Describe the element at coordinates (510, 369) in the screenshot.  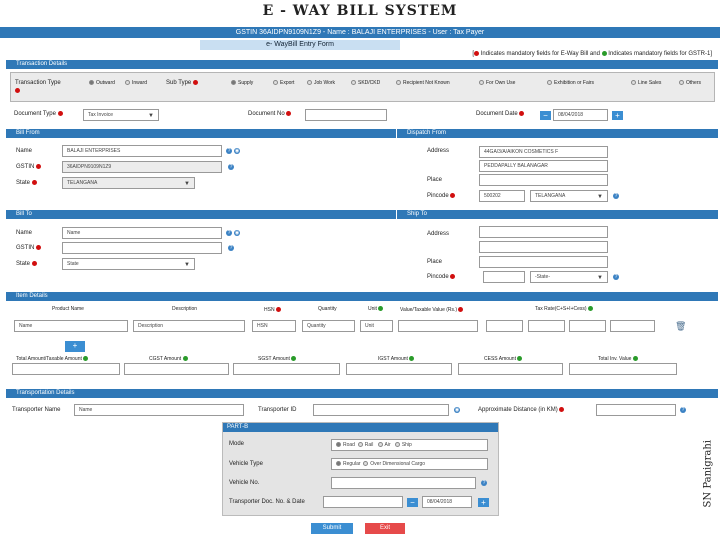
I see `cess-amount-input` at that location.